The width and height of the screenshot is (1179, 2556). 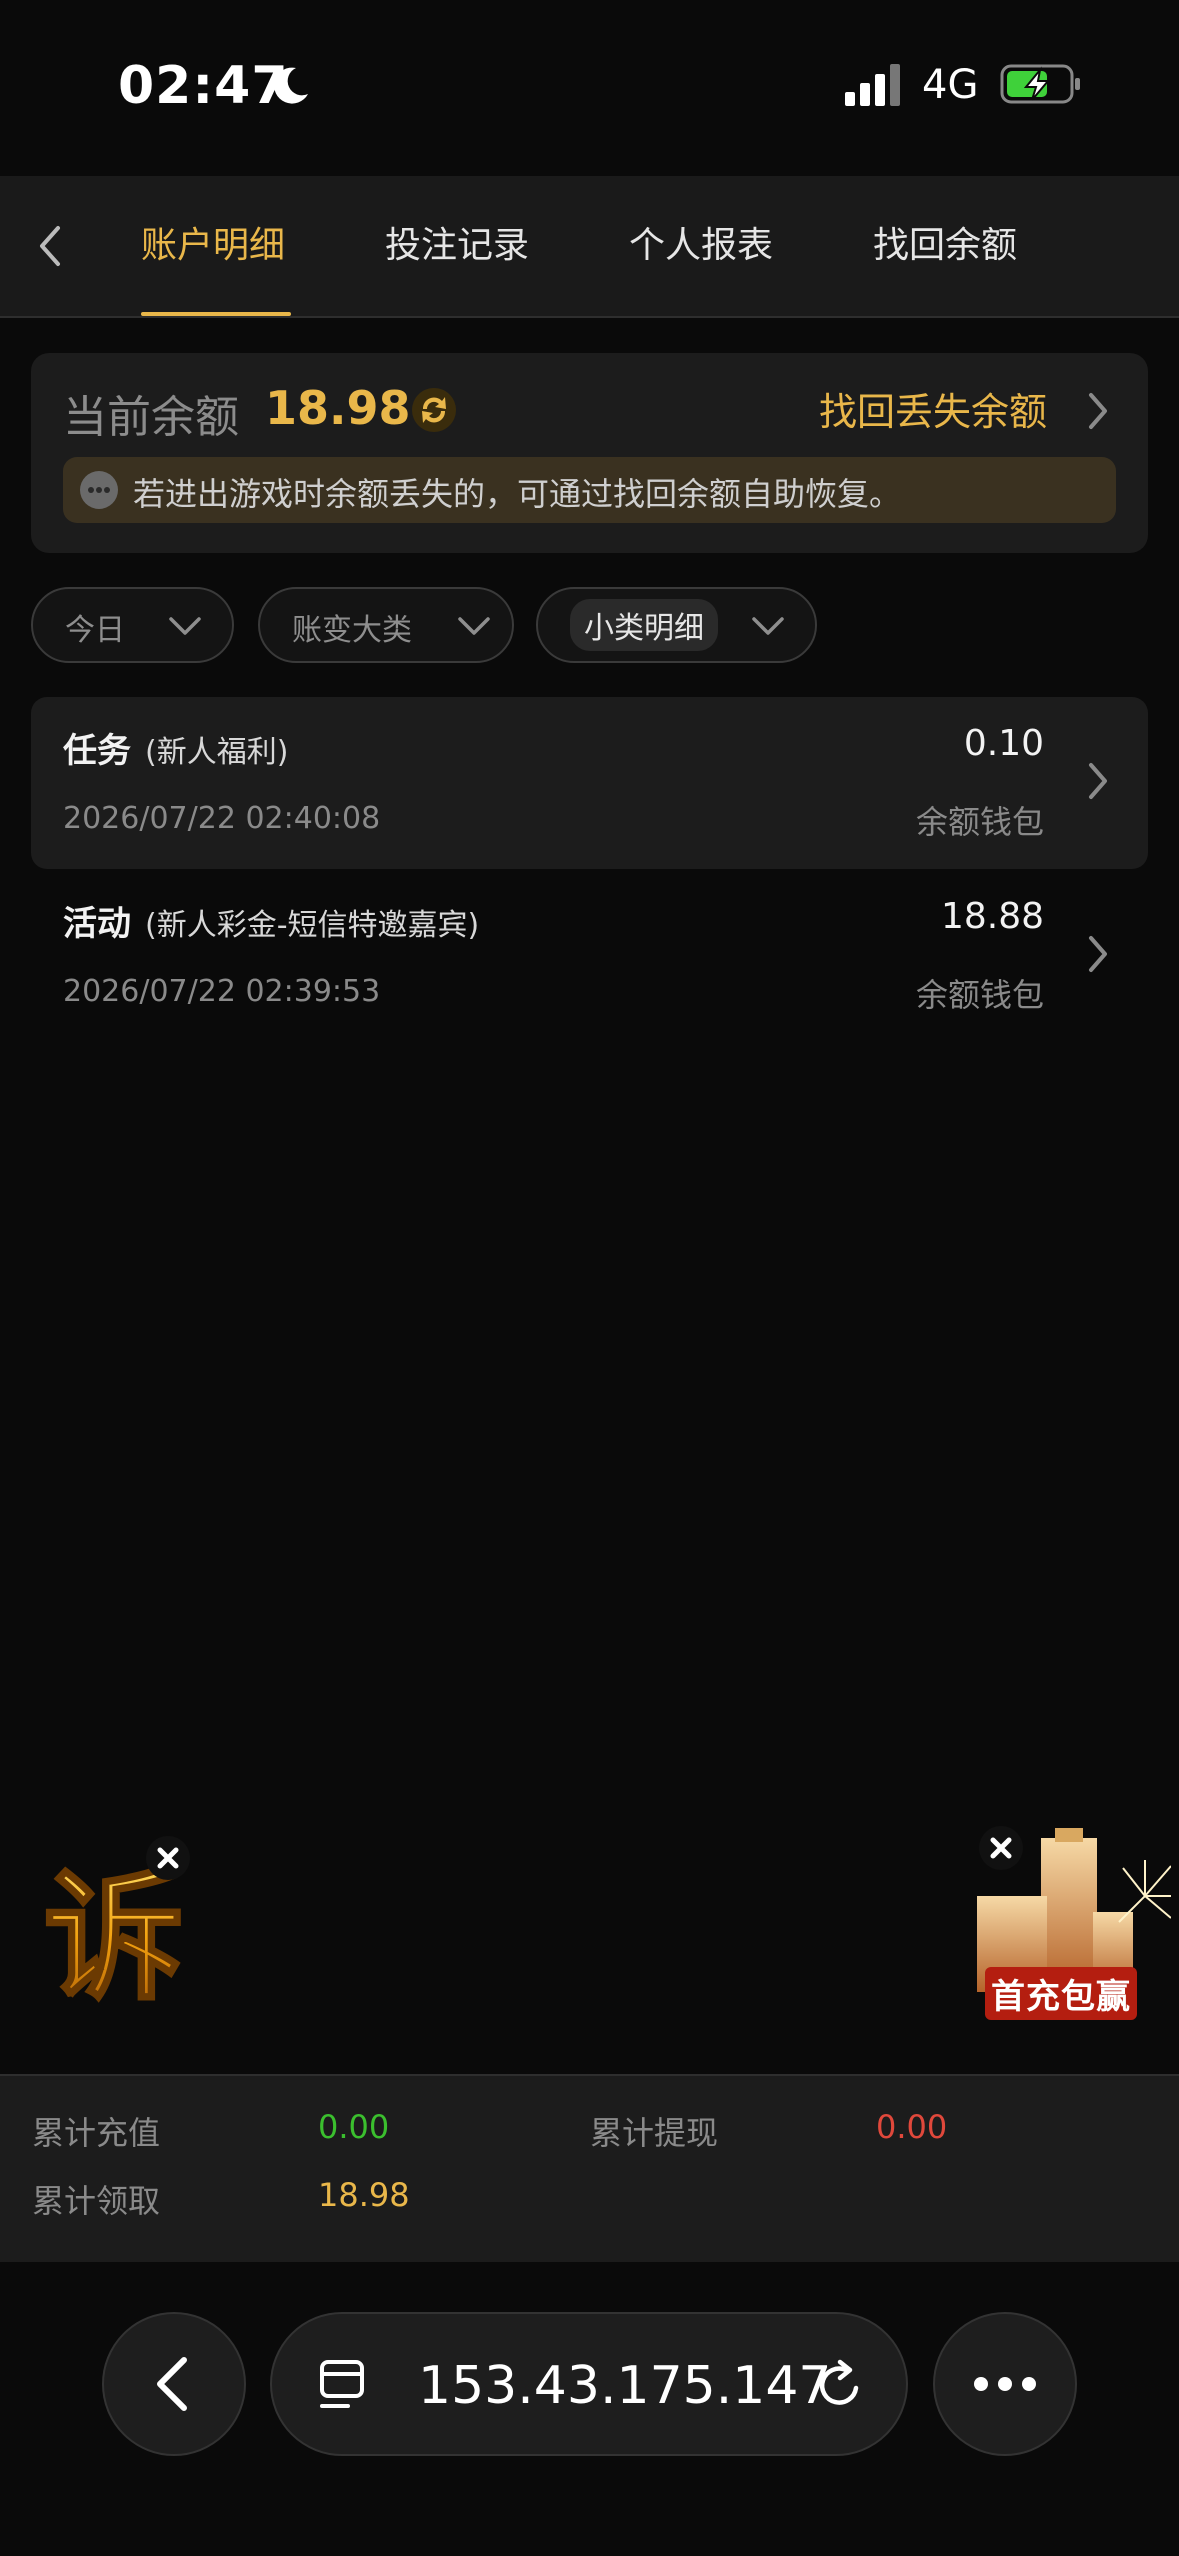 What do you see at coordinates (97, 924) in the screenshot?
I see `record-type: 活动` at bounding box center [97, 924].